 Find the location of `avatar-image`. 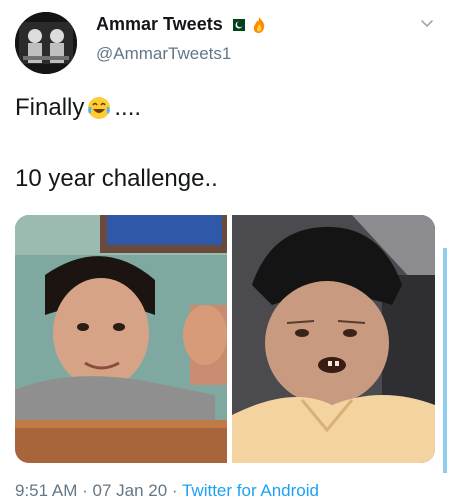

avatar-image is located at coordinates (46, 43).